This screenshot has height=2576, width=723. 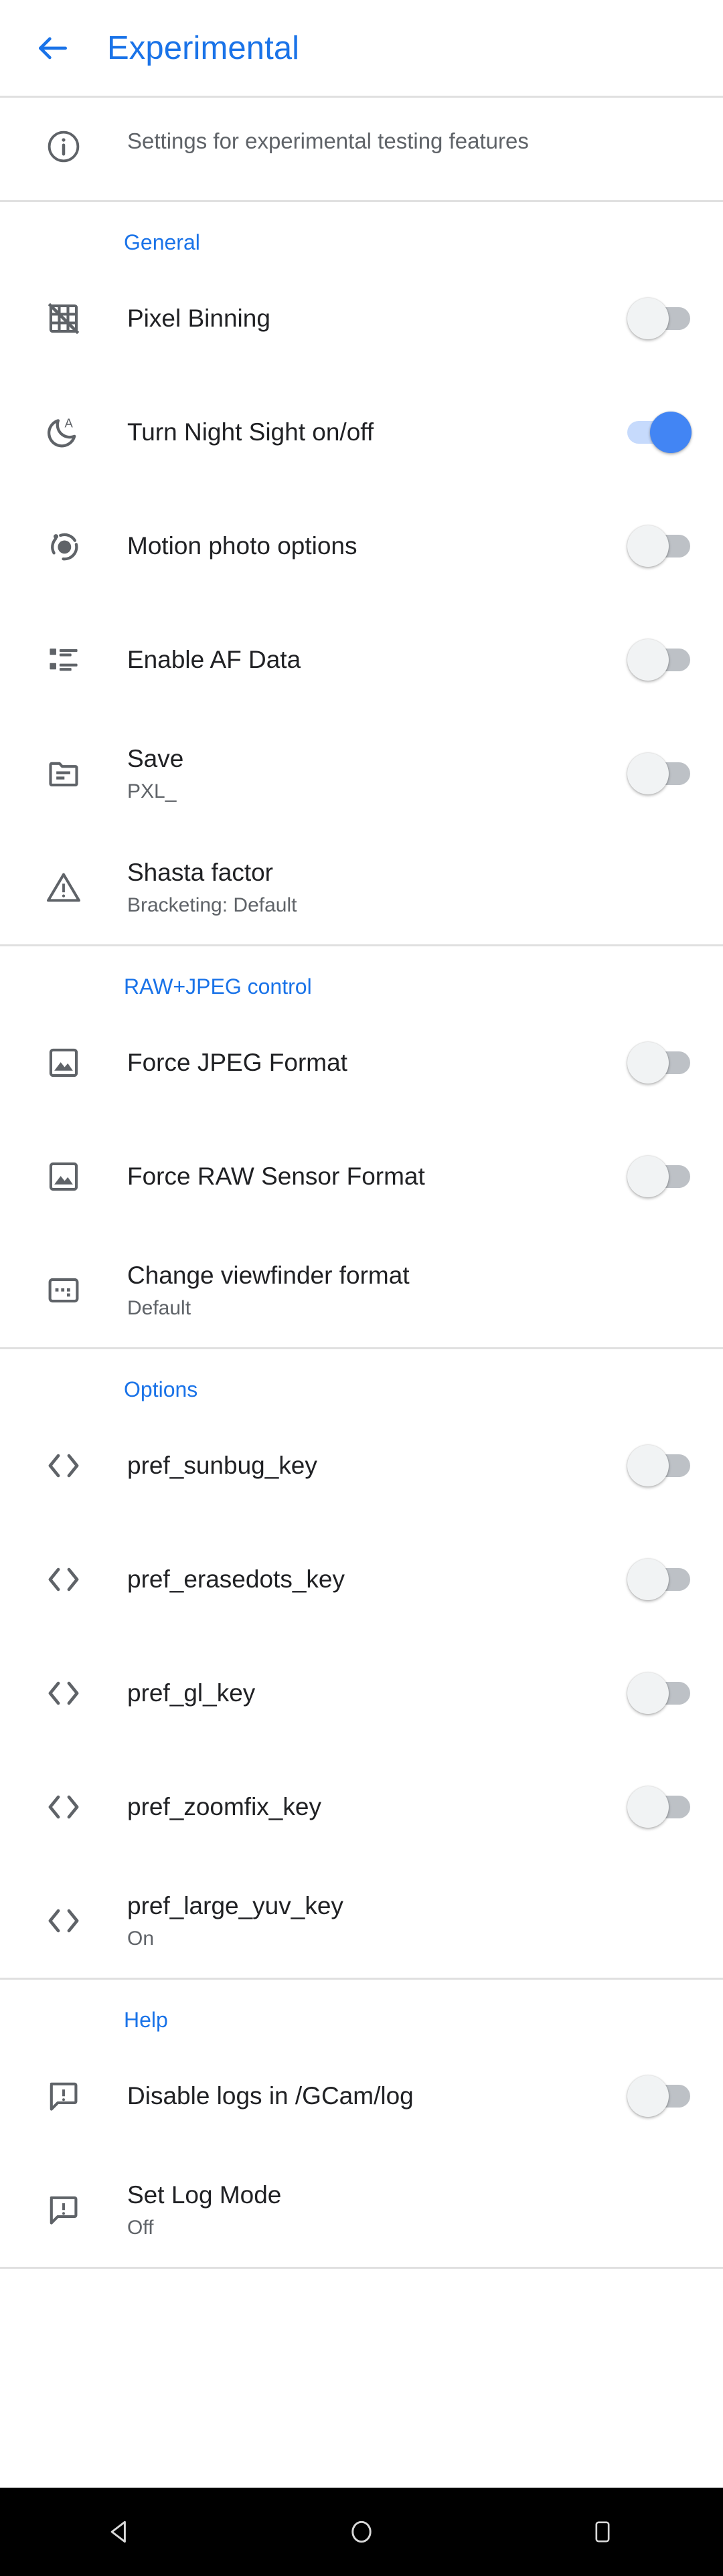 I want to click on nav-back-button, so click(x=120, y=2532).